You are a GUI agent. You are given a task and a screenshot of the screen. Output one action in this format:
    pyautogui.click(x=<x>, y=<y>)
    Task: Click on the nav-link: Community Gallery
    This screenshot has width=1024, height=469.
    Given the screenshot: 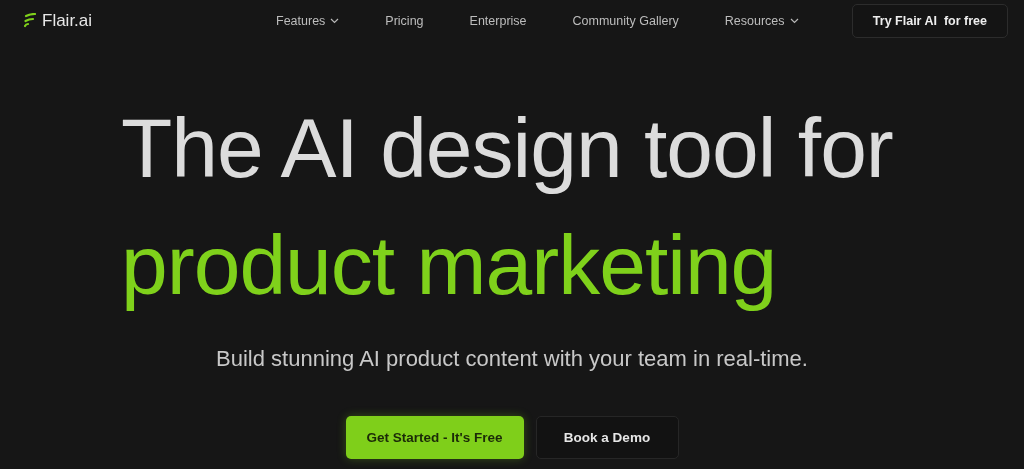 What is the action you would take?
    pyautogui.click(x=625, y=21)
    